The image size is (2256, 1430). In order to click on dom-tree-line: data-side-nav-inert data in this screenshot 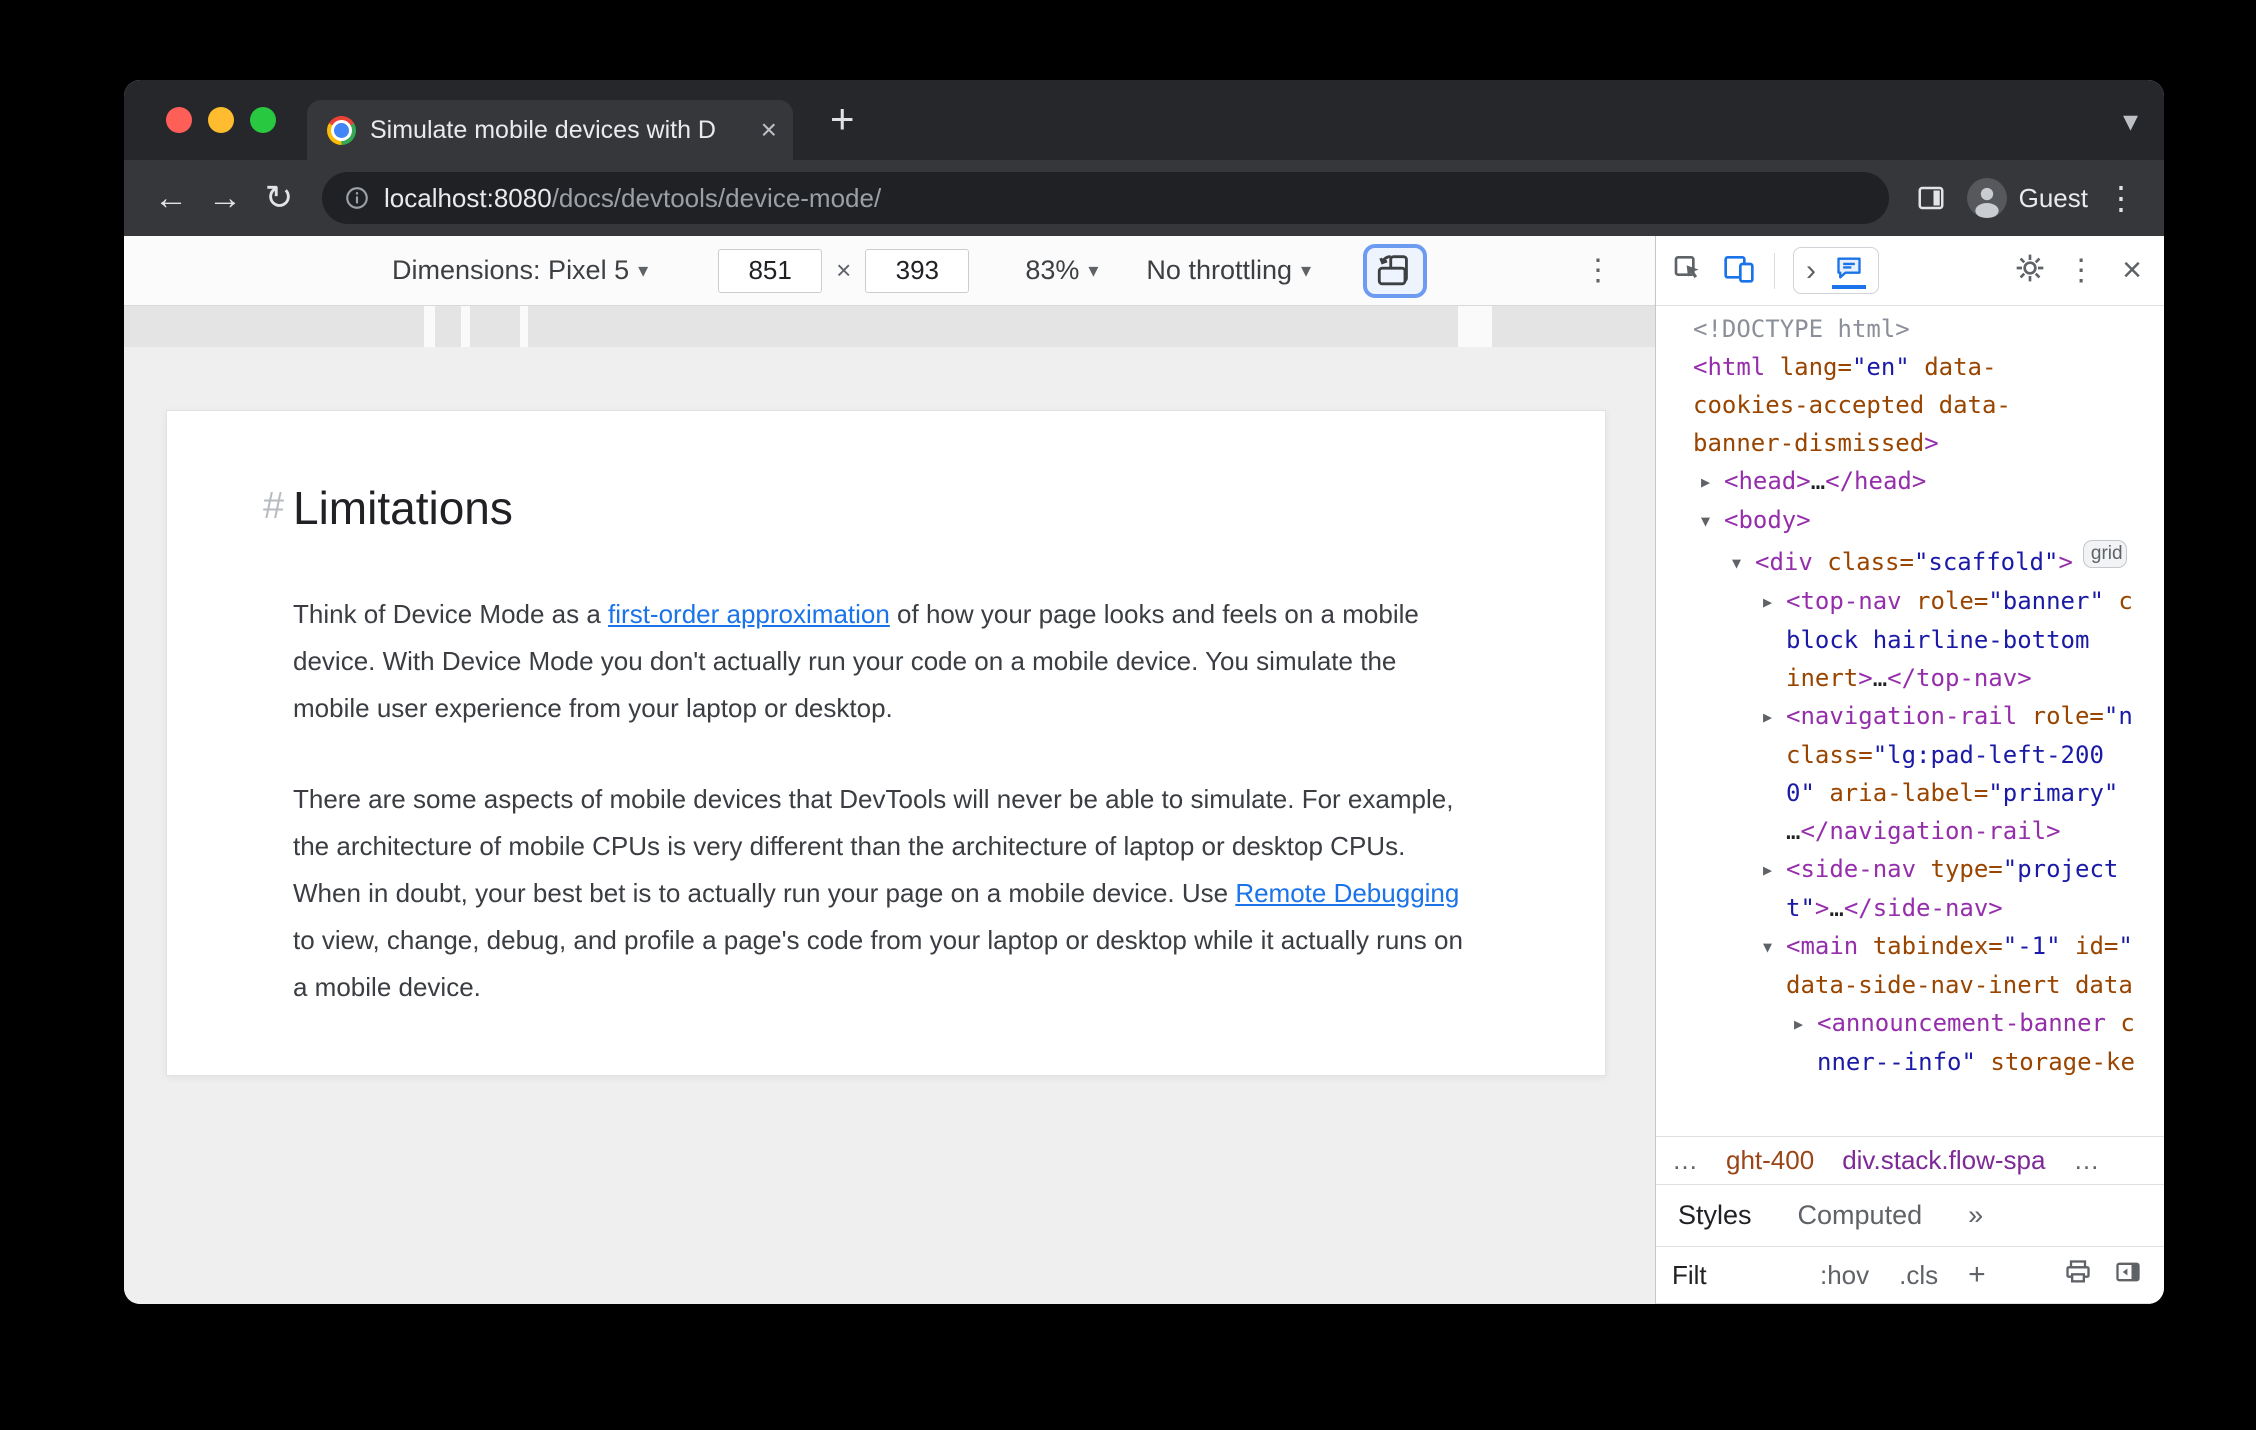, I will do `click(1910, 985)`.